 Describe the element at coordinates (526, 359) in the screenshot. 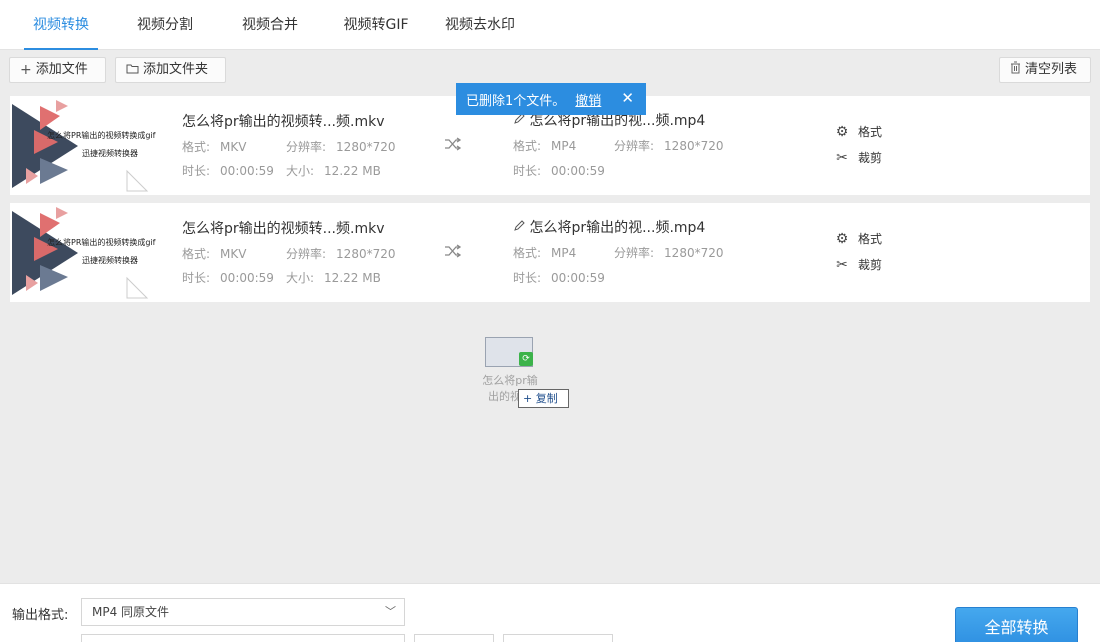

I see `drag-badge-icon: ⟳` at that location.